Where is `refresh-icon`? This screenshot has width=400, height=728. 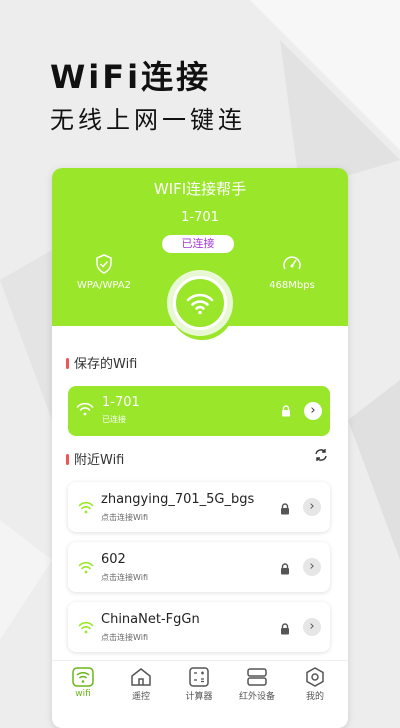
refresh-icon is located at coordinates (321, 455).